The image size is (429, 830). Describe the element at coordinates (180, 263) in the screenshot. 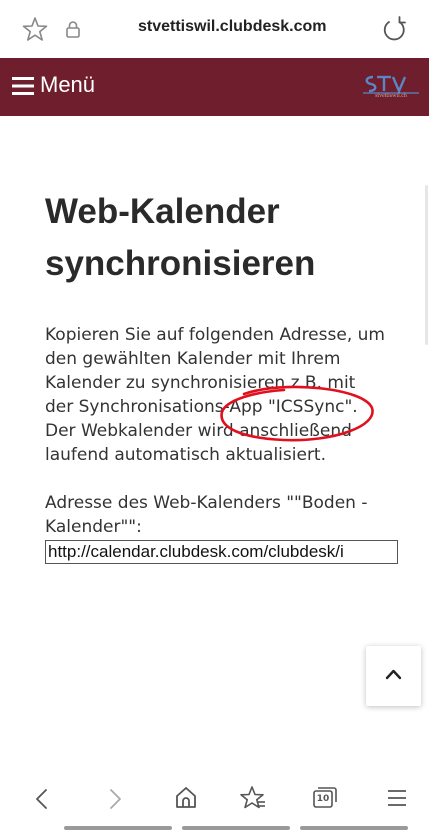

I see `page-title-line-2: synchronisieren` at that location.